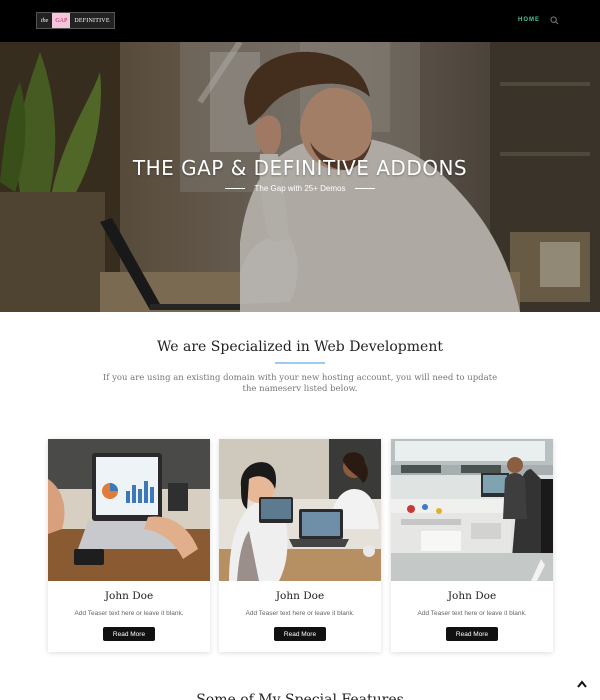 The height and width of the screenshot is (700, 600). Describe the element at coordinates (92, 20) in the screenshot. I see `logo-text-definitive: DEFINITIVE` at that location.